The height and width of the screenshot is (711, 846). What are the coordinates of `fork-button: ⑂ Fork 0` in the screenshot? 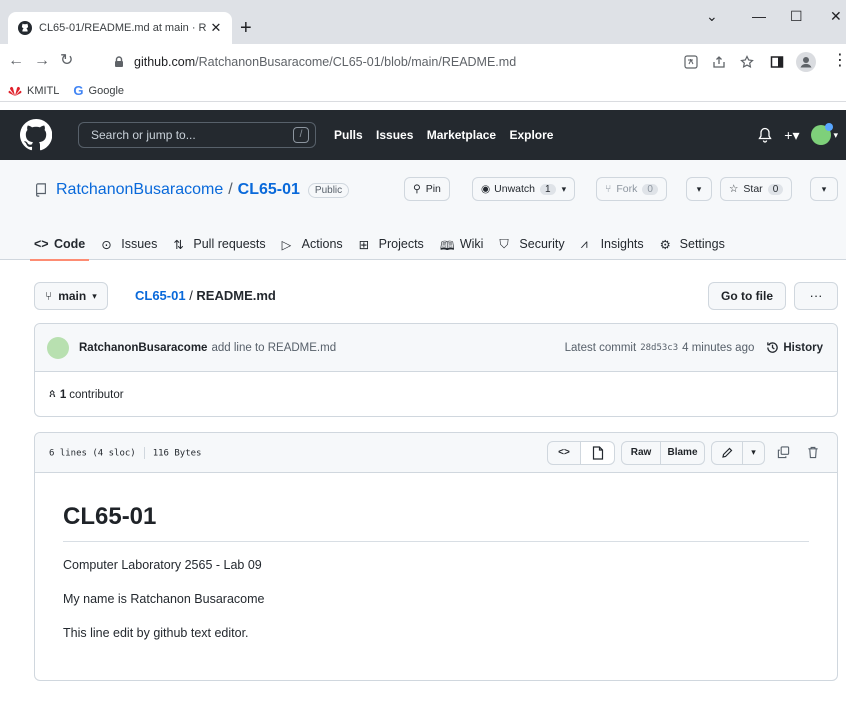 It's located at (631, 189).